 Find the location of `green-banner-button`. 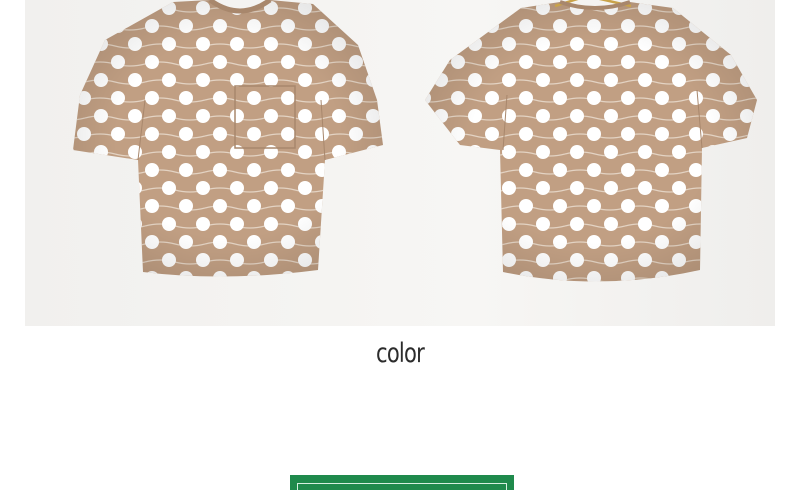

green-banner-button is located at coordinates (402, 482).